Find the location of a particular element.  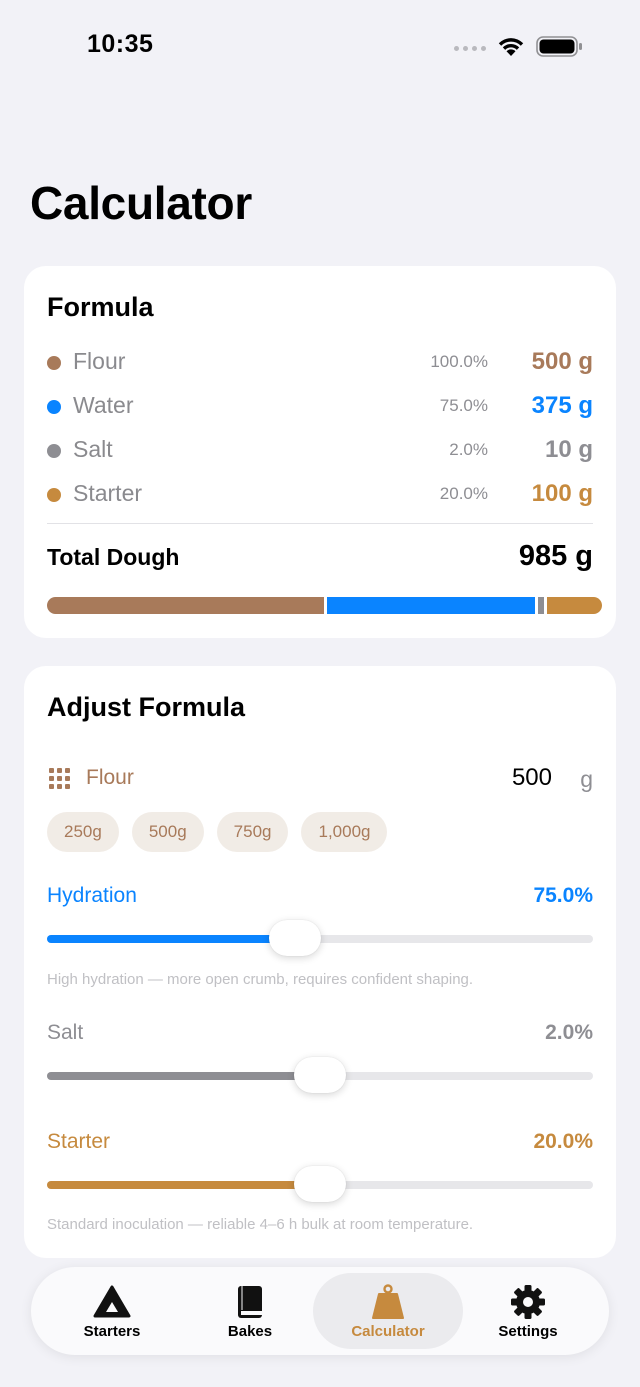

triangle-icon is located at coordinates (112, 1301).